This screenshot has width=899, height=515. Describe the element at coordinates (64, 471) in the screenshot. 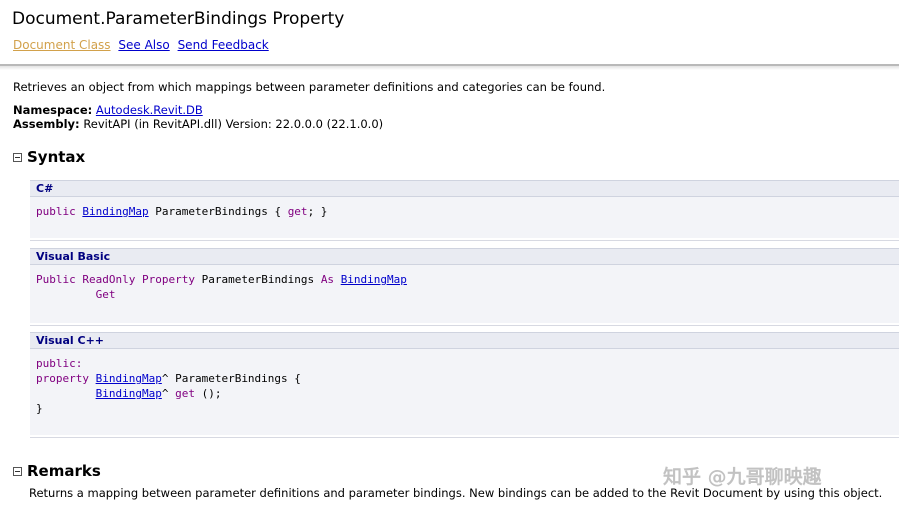

I see `remarks-title: Remarks` at that location.